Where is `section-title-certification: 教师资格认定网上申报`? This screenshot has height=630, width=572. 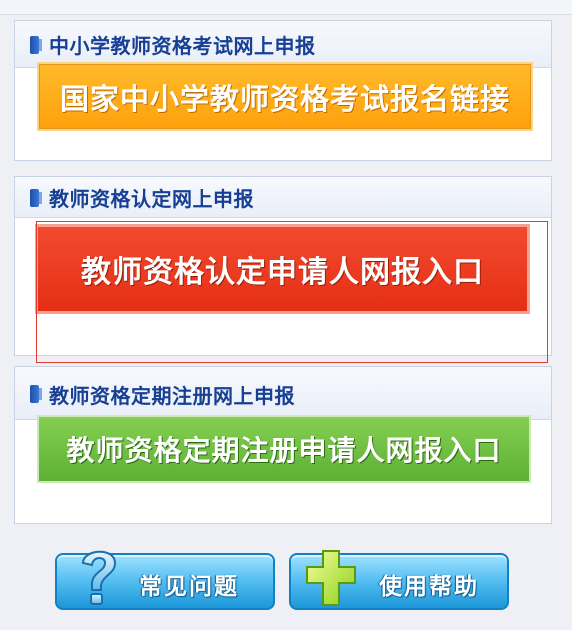 section-title-certification: 教师资格认定网上申报 is located at coordinates (151, 199).